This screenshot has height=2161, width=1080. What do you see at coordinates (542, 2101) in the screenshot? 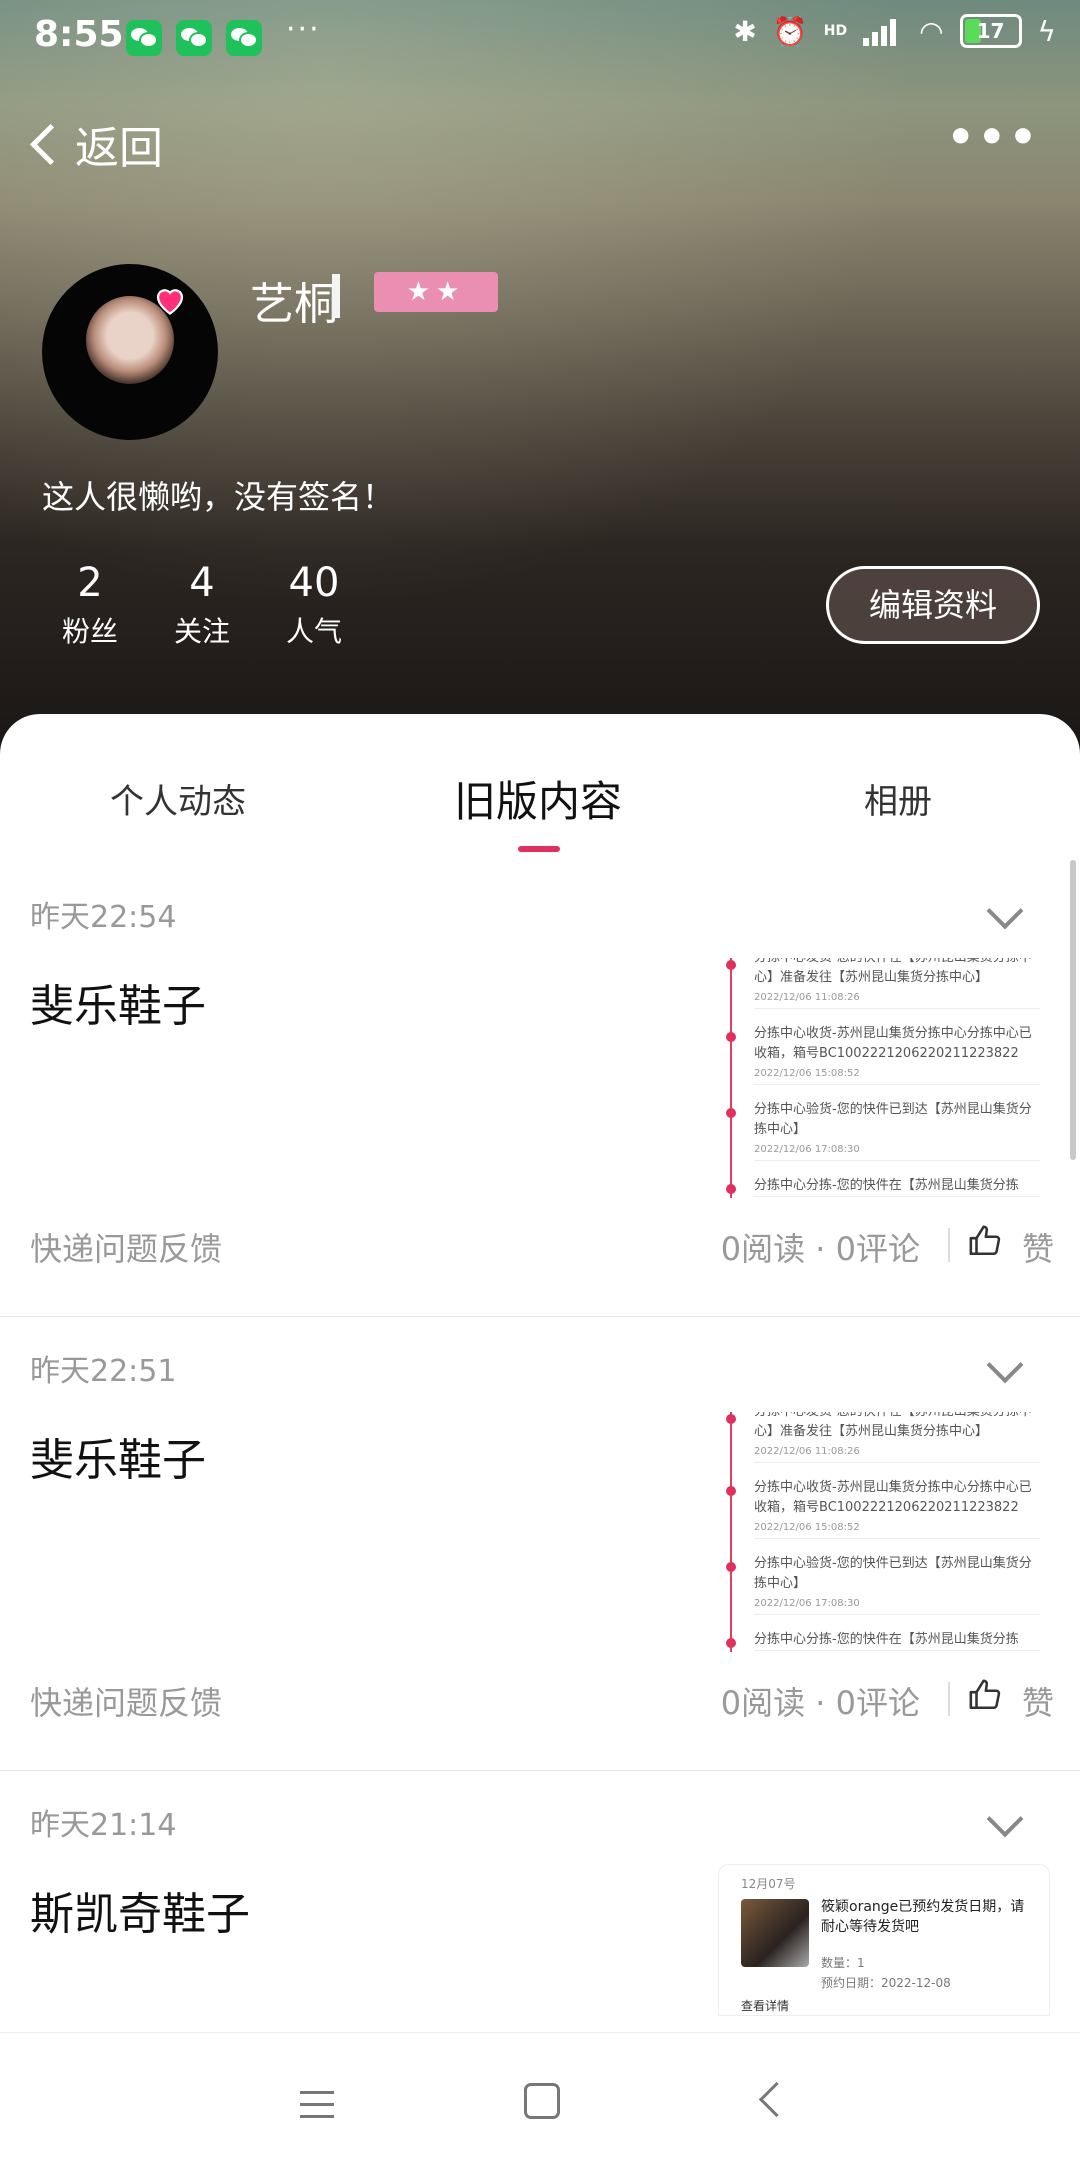
I see `home-icon` at bounding box center [542, 2101].